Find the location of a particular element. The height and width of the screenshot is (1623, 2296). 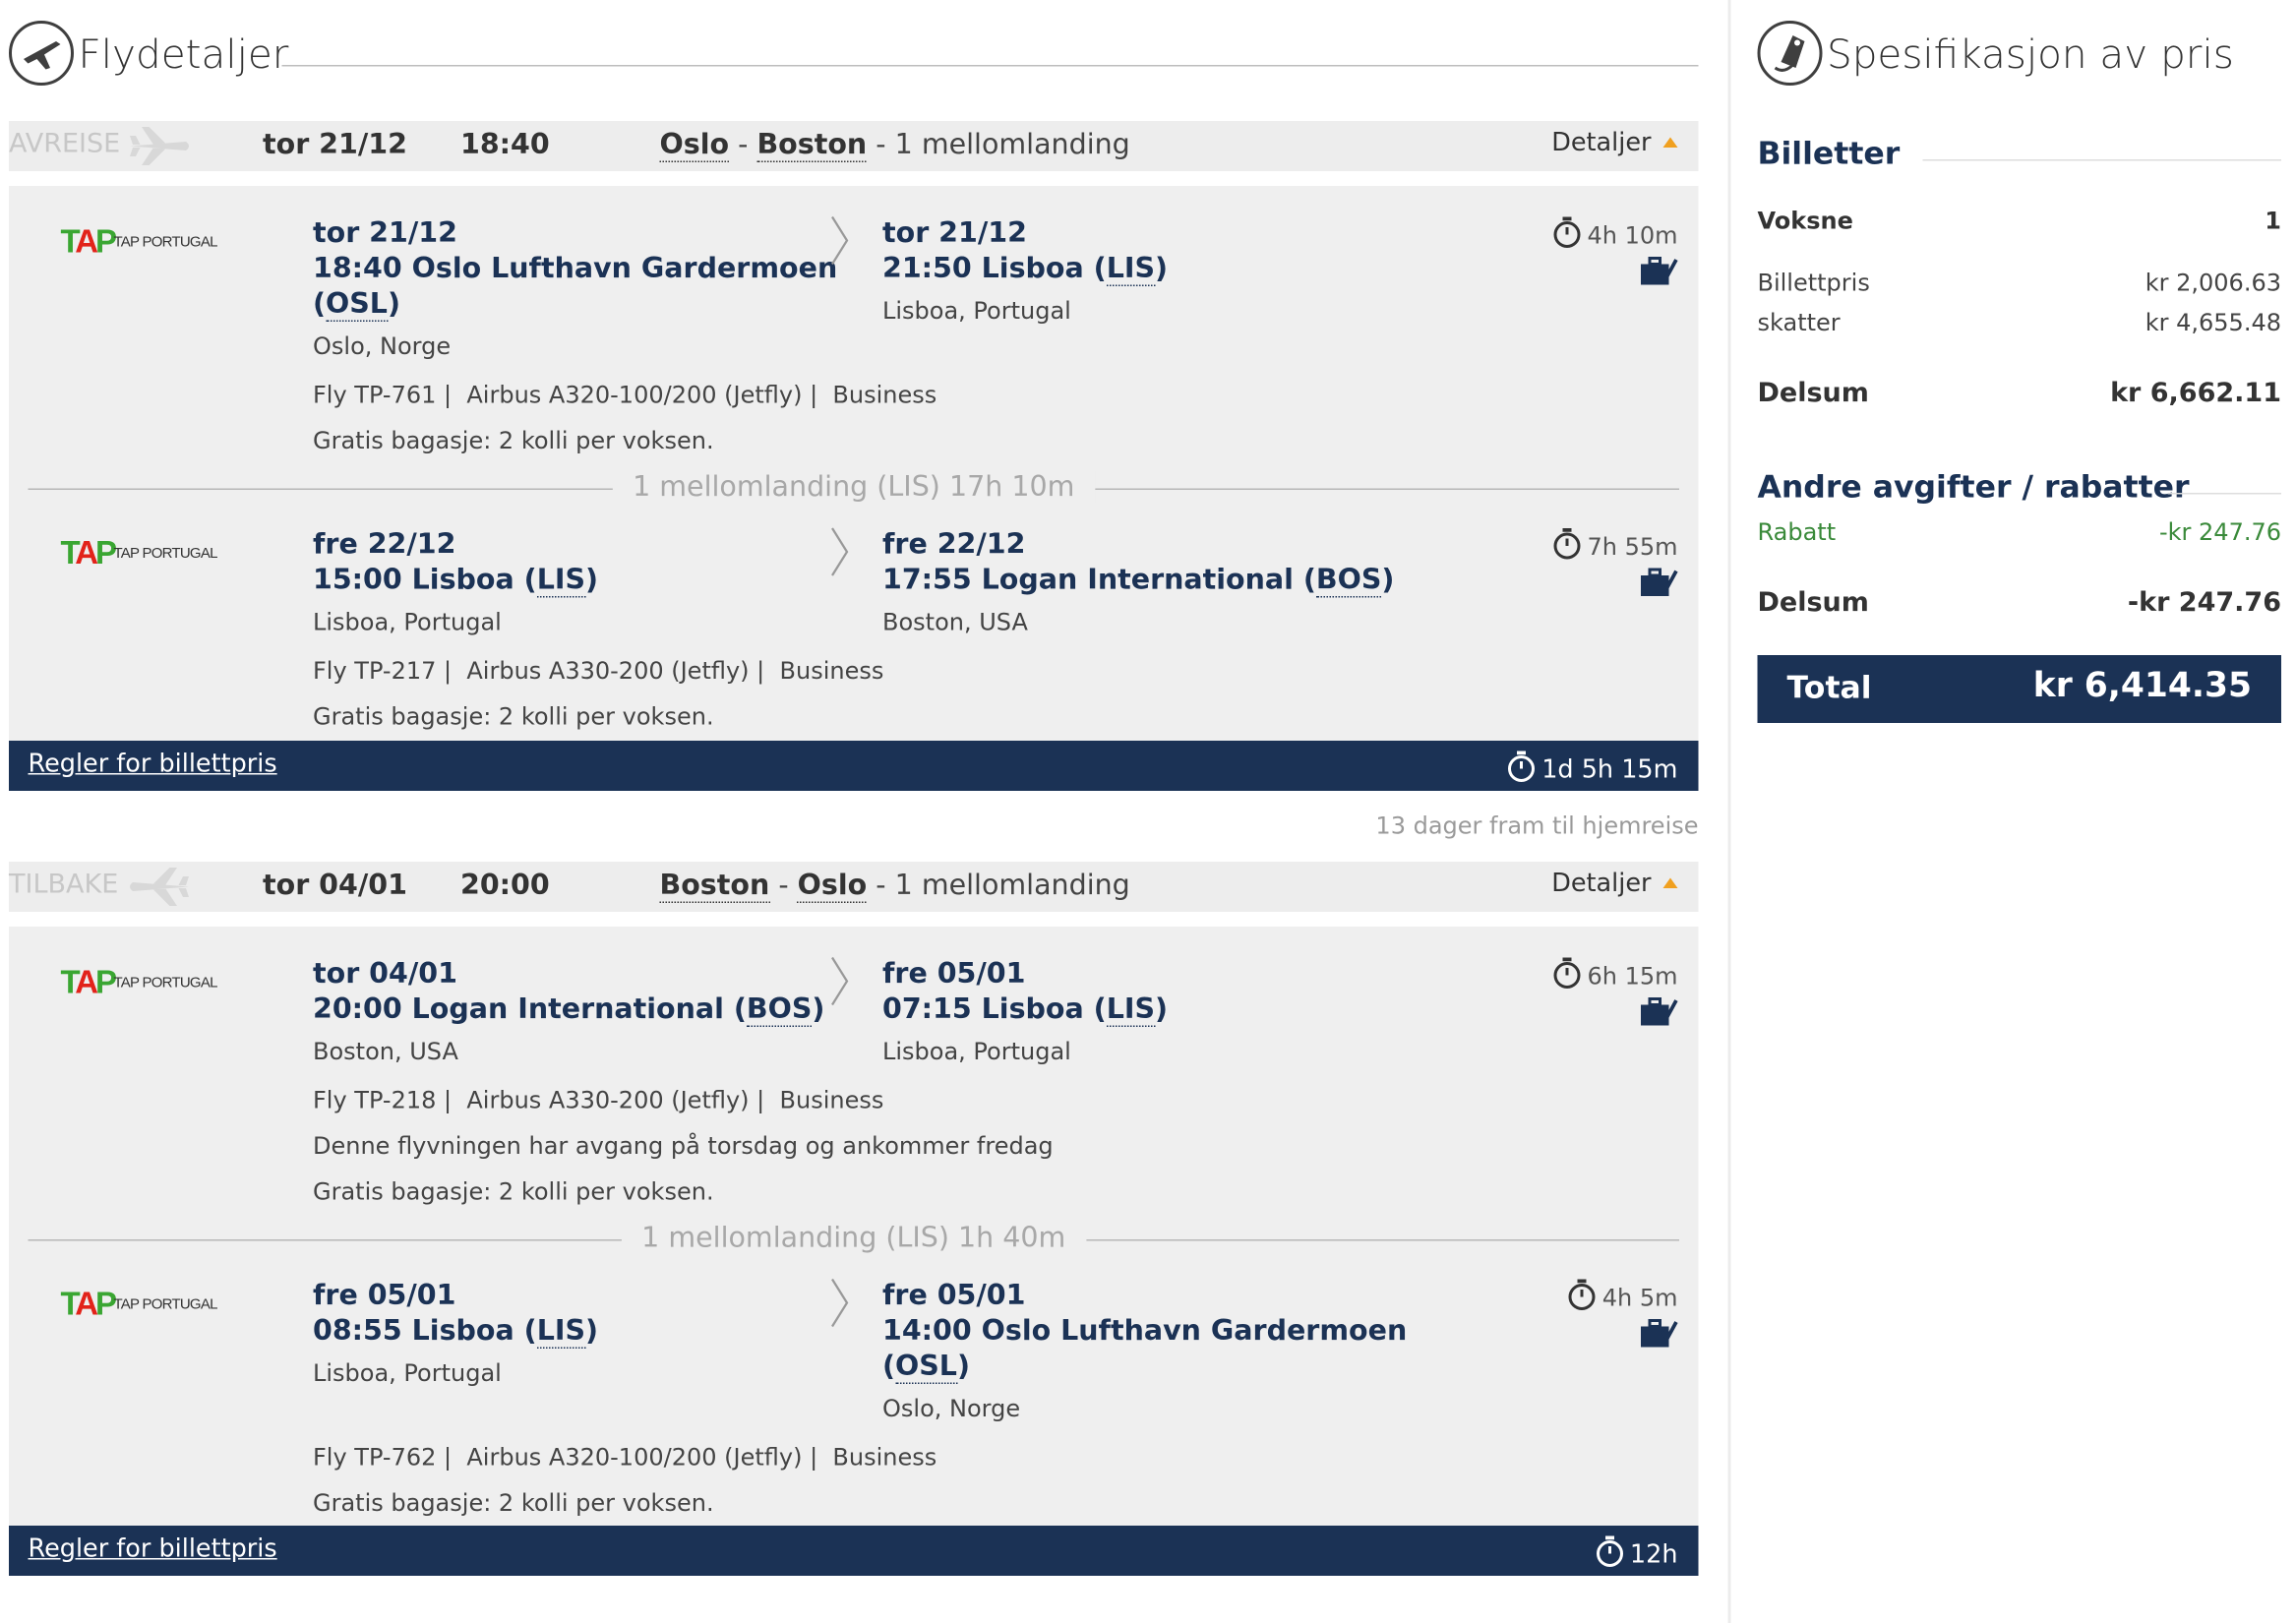

departure-city: Boston, USA is located at coordinates (385, 1051).